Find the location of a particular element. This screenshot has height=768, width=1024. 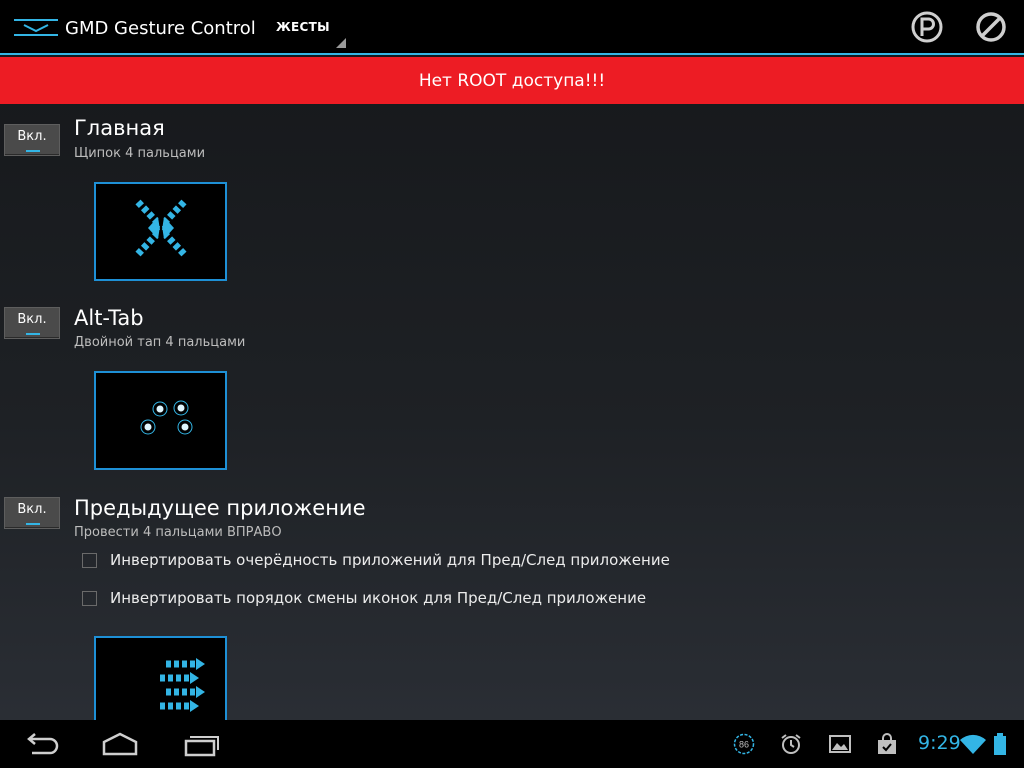

system-bar: 86 9:29 is located at coordinates (512, 744).